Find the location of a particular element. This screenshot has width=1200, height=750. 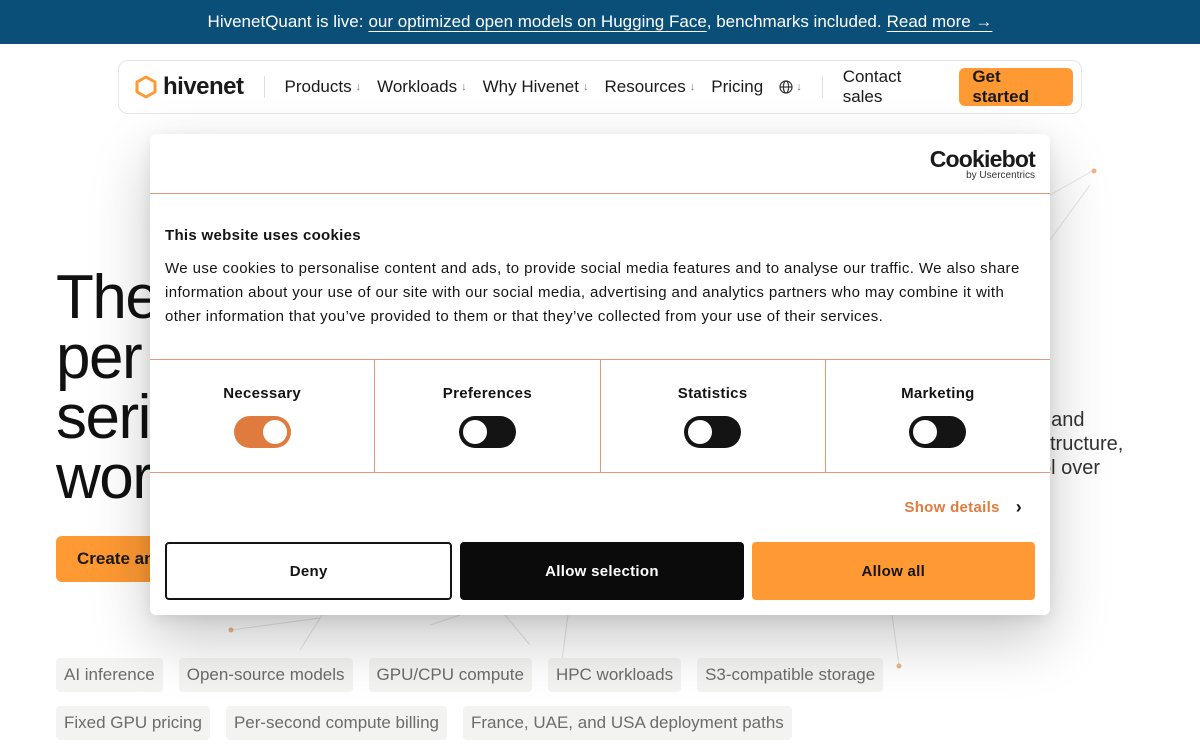

nav-item-label: Products is located at coordinates (318, 86).